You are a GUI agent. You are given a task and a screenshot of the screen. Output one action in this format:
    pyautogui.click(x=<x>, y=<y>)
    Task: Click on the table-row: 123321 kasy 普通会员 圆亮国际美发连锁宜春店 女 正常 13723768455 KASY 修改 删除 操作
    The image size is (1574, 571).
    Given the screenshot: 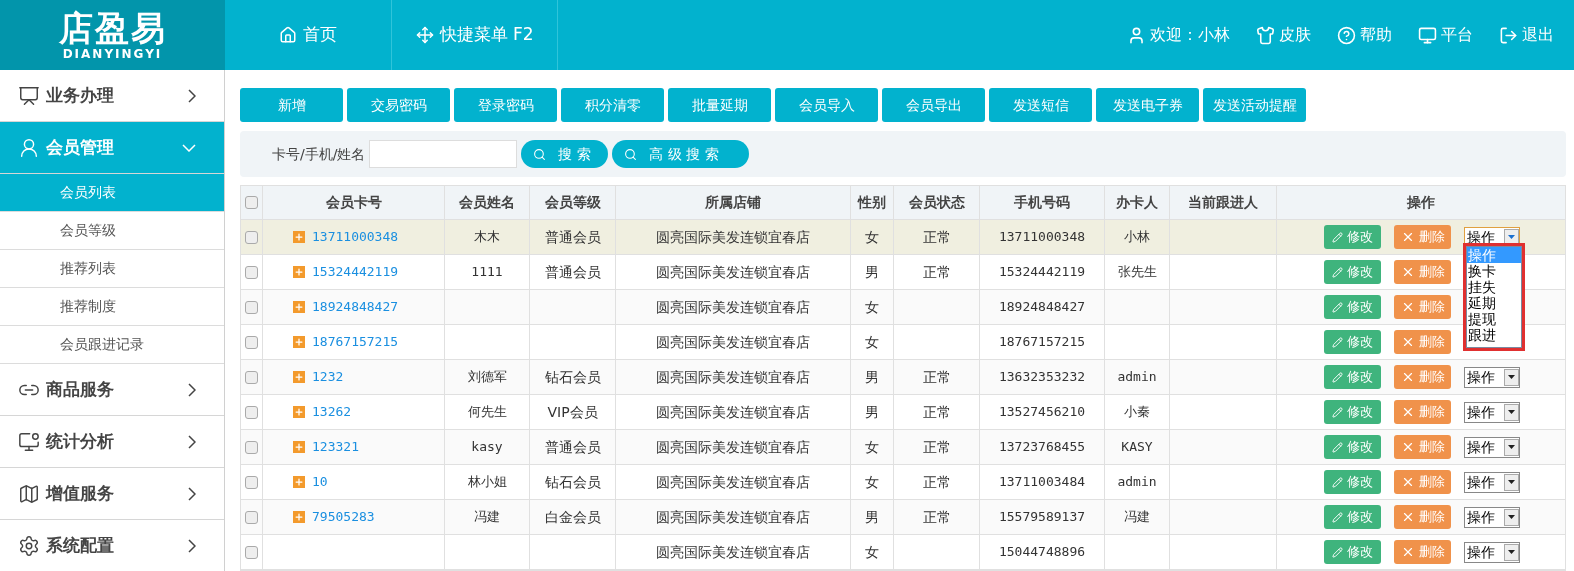 What is the action you would take?
    pyautogui.click(x=903, y=447)
    